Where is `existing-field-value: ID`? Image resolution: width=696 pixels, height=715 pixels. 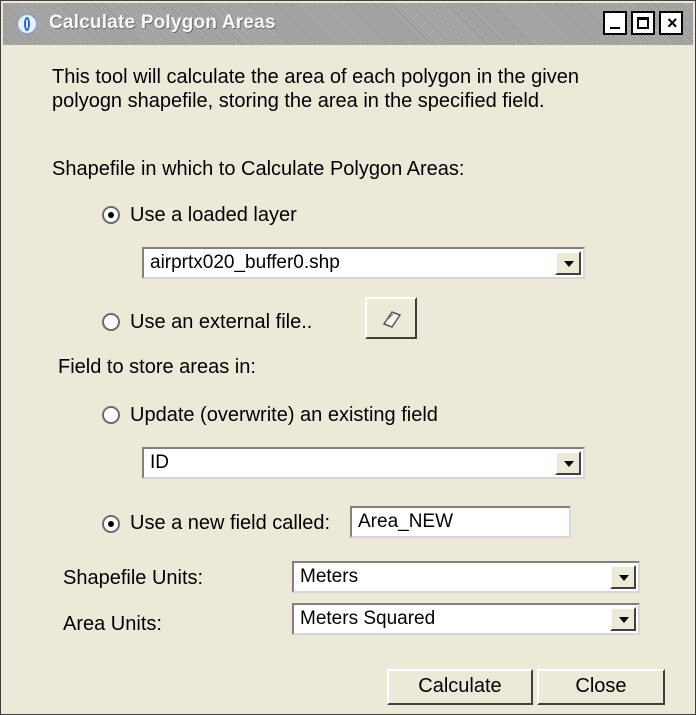 existing-field-value: ID is located at coordinates (159, 462).